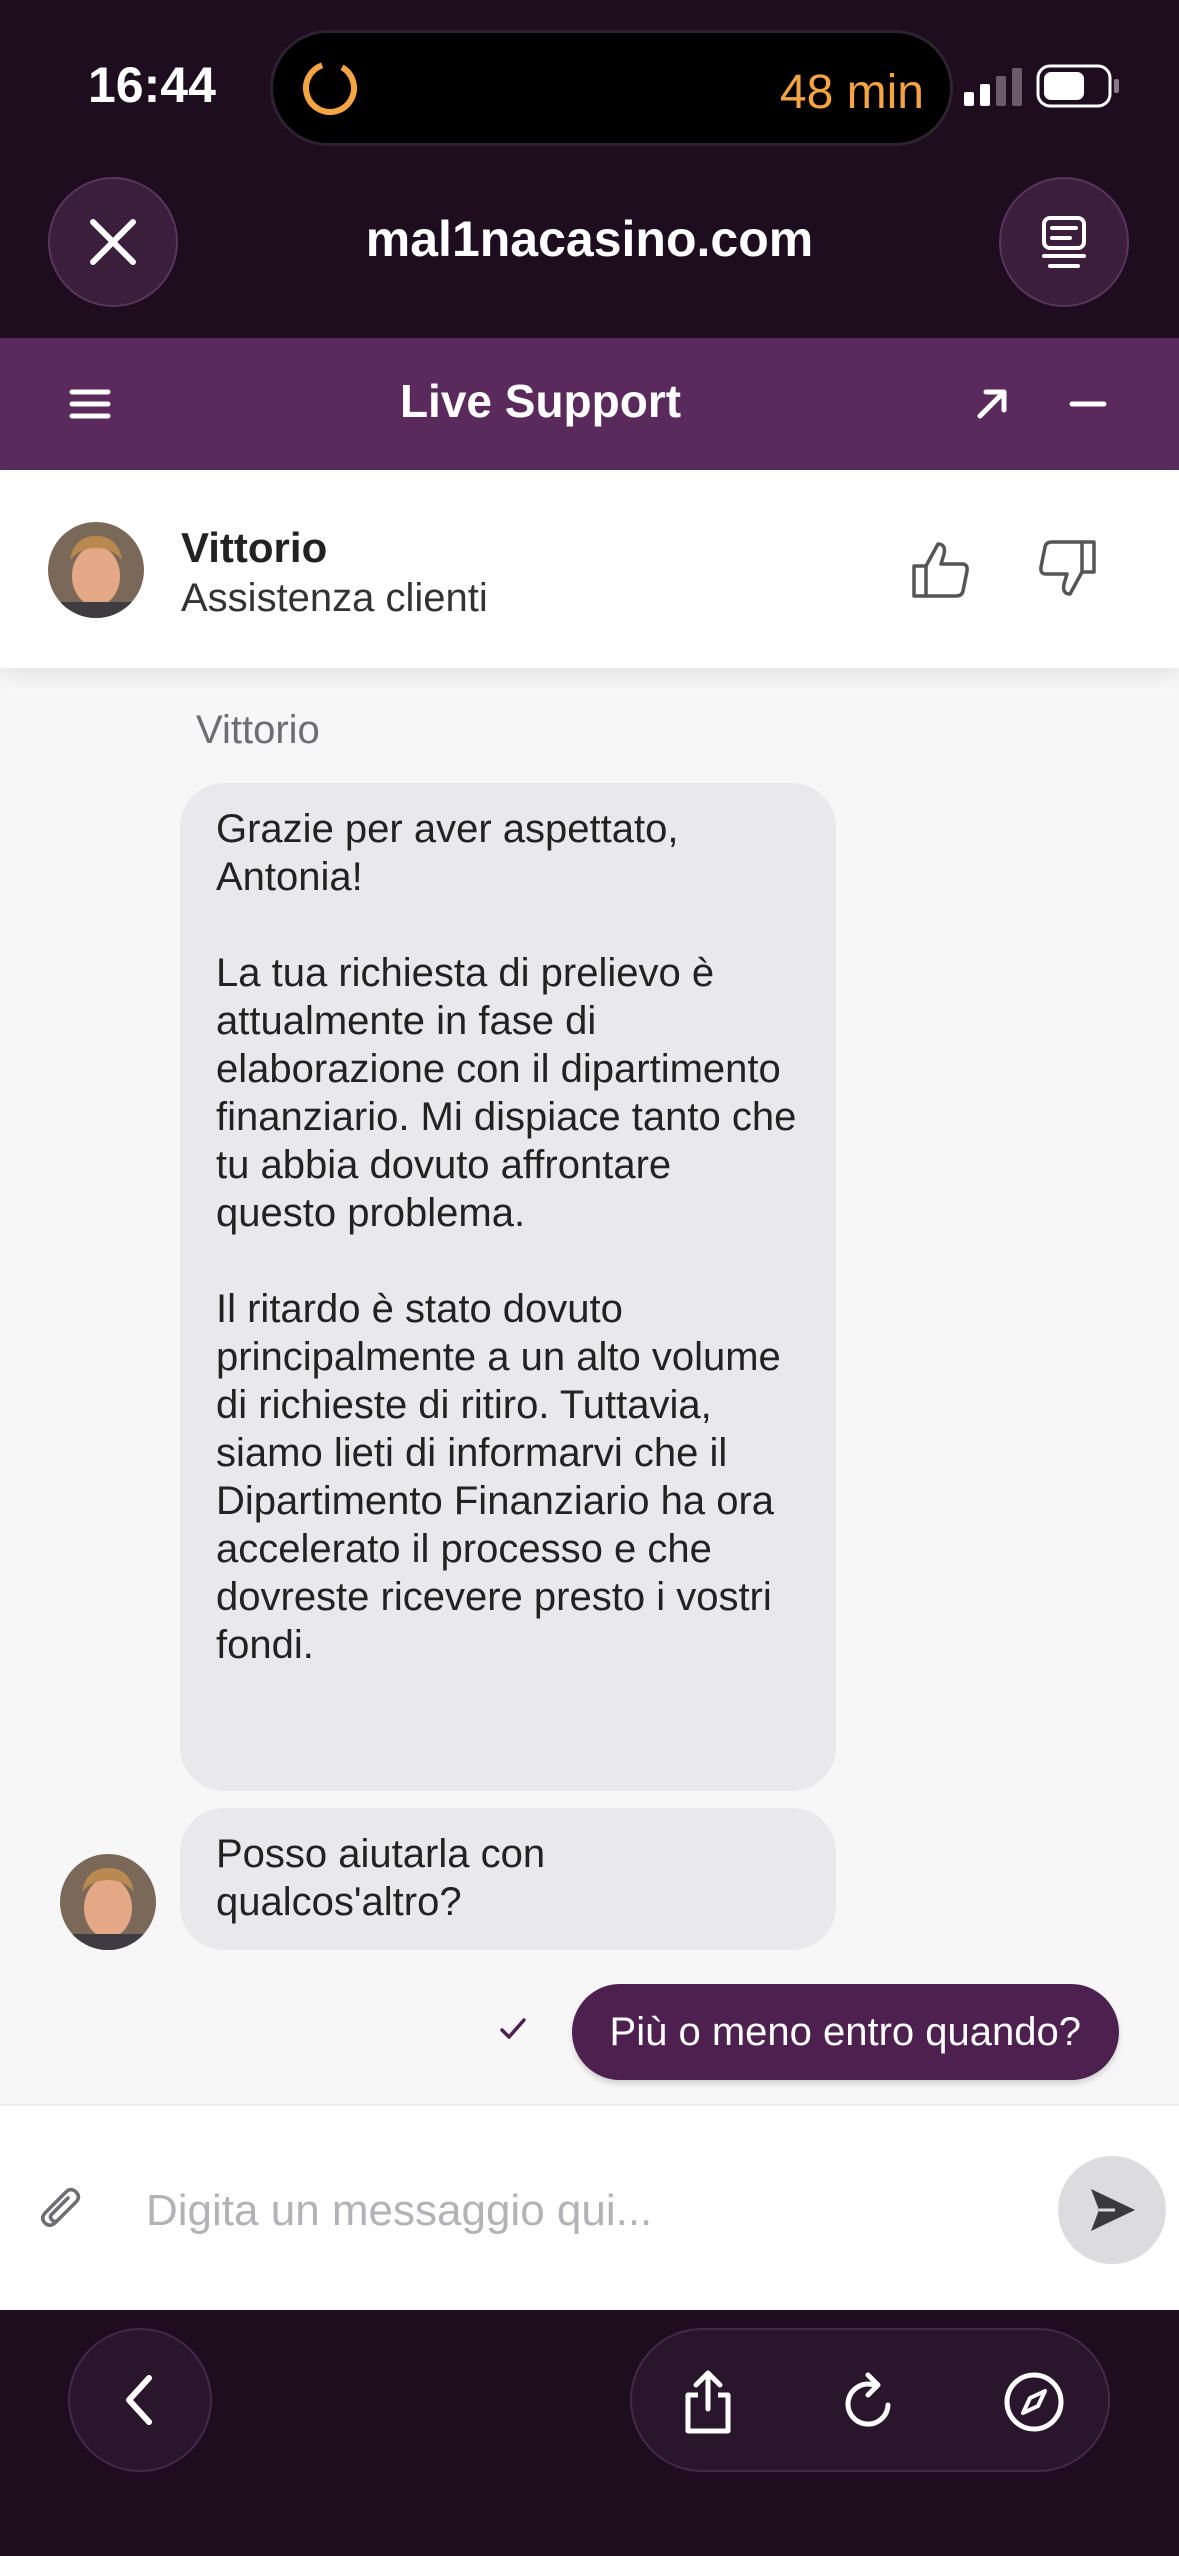  I want to click on user-message-bubble: Più o meno entro quando?, so click(845, 2032).